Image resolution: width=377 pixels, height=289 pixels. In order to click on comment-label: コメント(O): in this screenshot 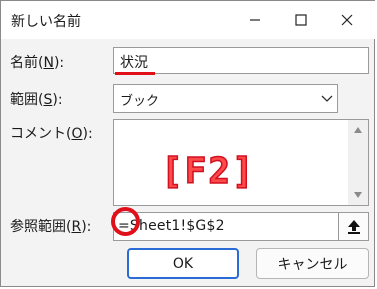, I will do `click(51, 134)`.